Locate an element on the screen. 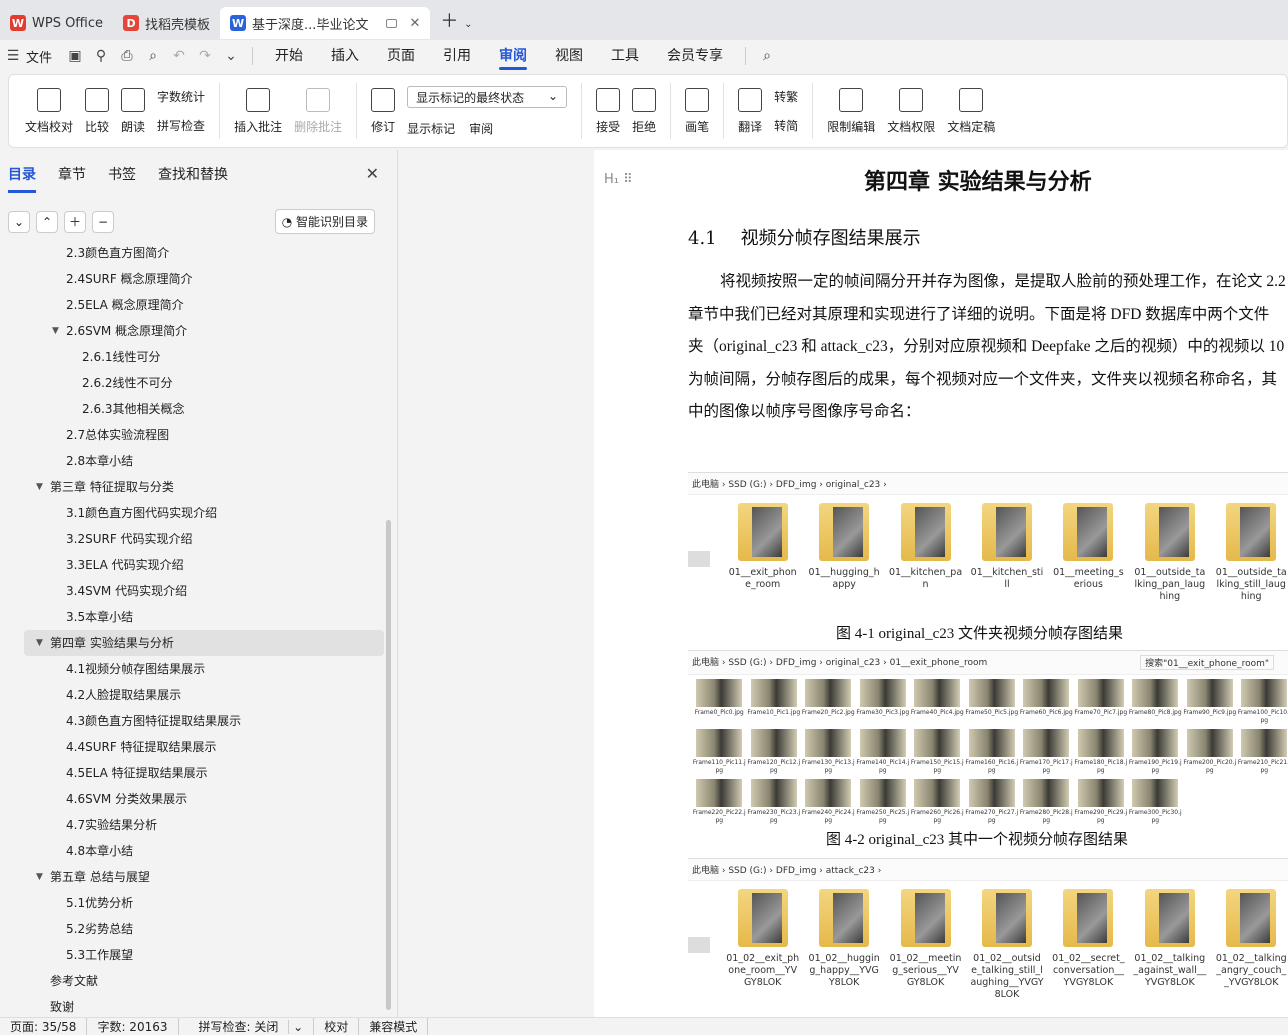 This screenshot has width=1288, height=1035. markup-display-select: 显示标记的最终状态 ⌄ is located at coordinates (487, 96).